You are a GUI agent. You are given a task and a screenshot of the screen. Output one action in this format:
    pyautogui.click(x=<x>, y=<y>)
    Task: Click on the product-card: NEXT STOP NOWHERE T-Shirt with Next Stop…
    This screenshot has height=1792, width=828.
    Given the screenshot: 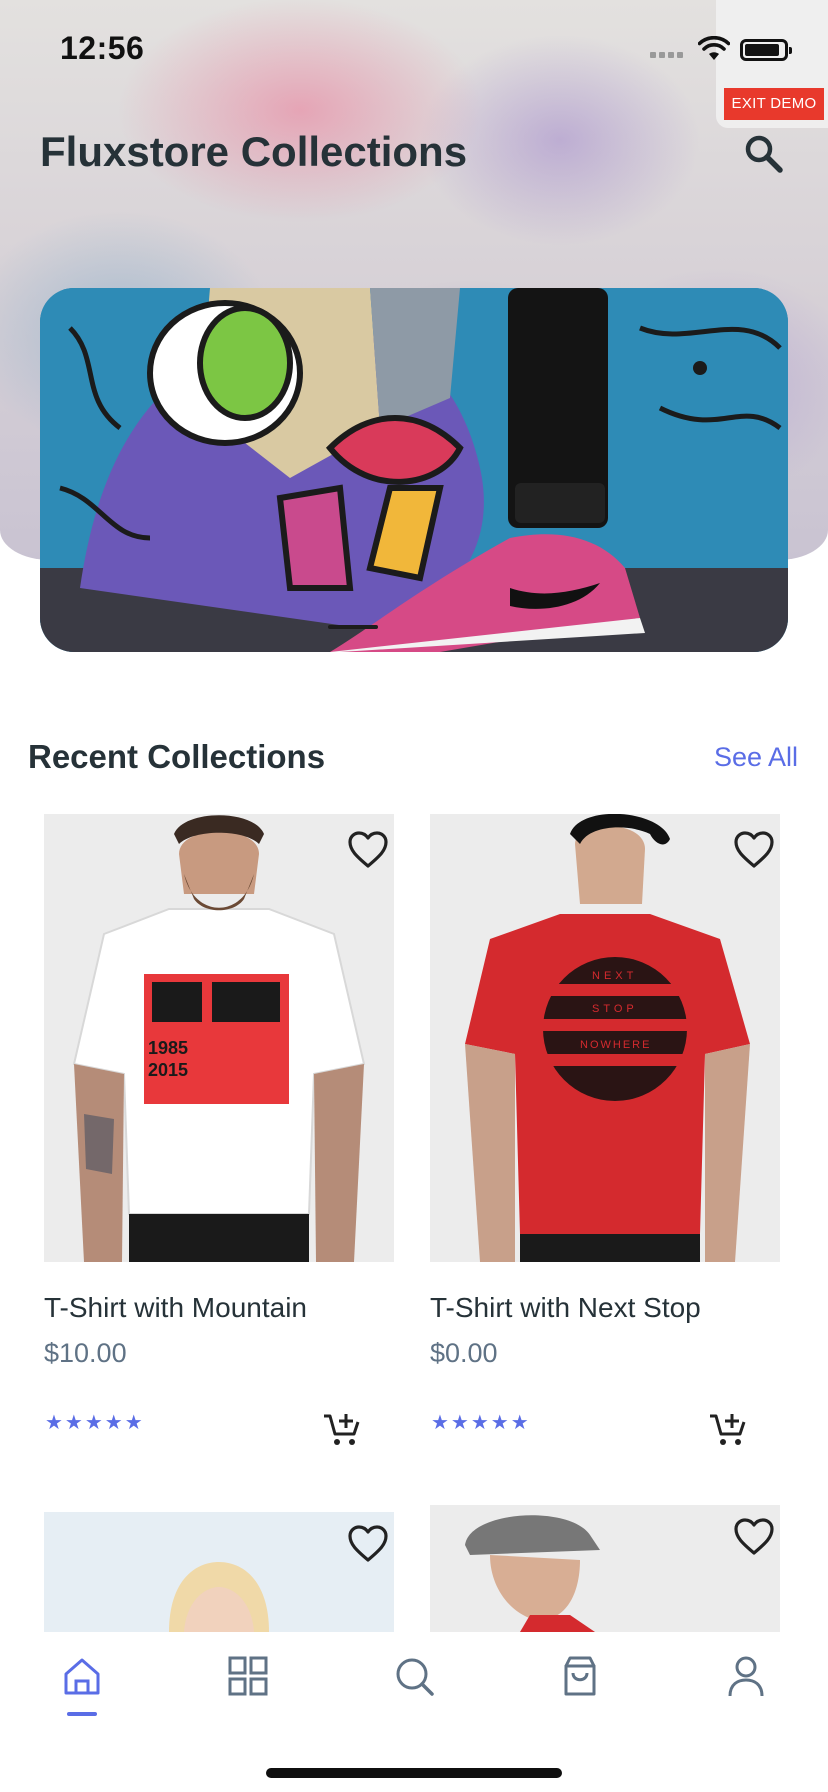 What is the action you would take?
    pyautogui.click(x=605, y=1129)
    